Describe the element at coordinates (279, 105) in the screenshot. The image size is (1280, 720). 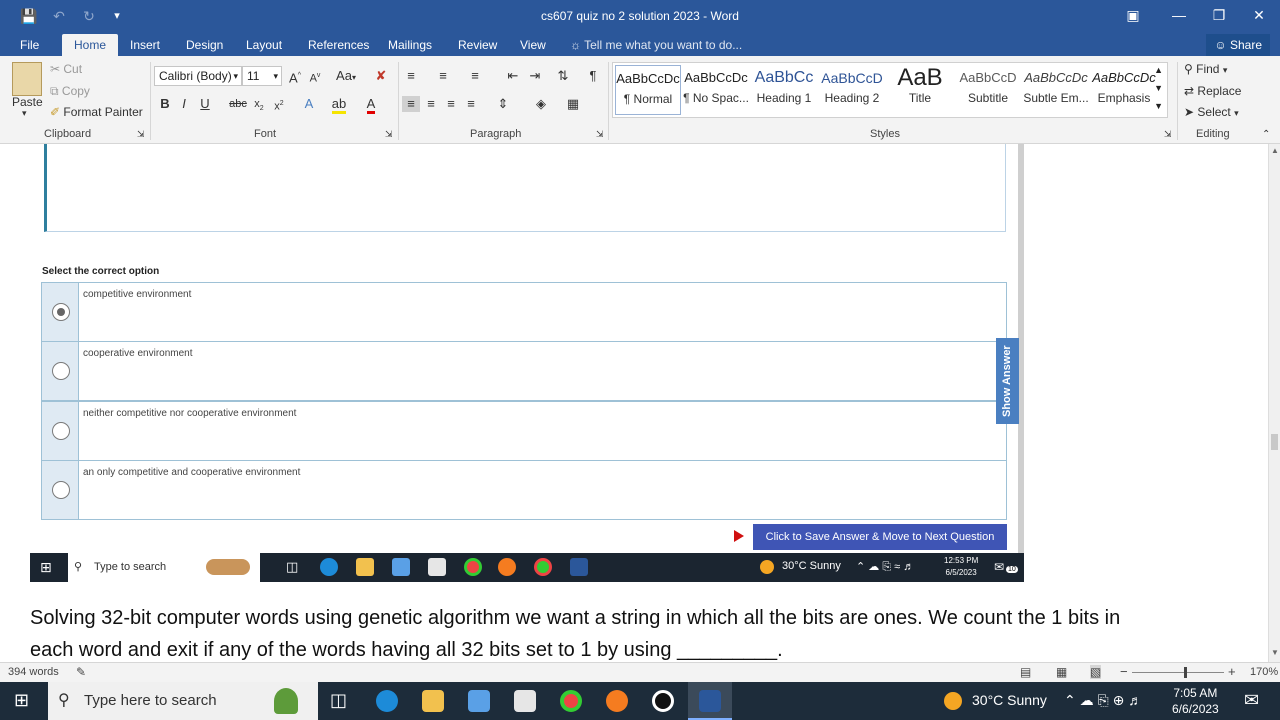
I see `superscript-icon: x2` at that location.